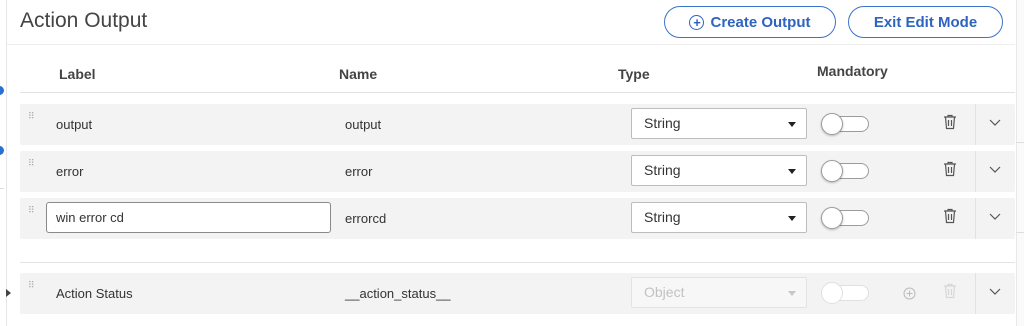 This screenshot has width=1024, height=326. I want to click on system-row: ⠿ Action Status __action_status__ Object, so click(517, 293).